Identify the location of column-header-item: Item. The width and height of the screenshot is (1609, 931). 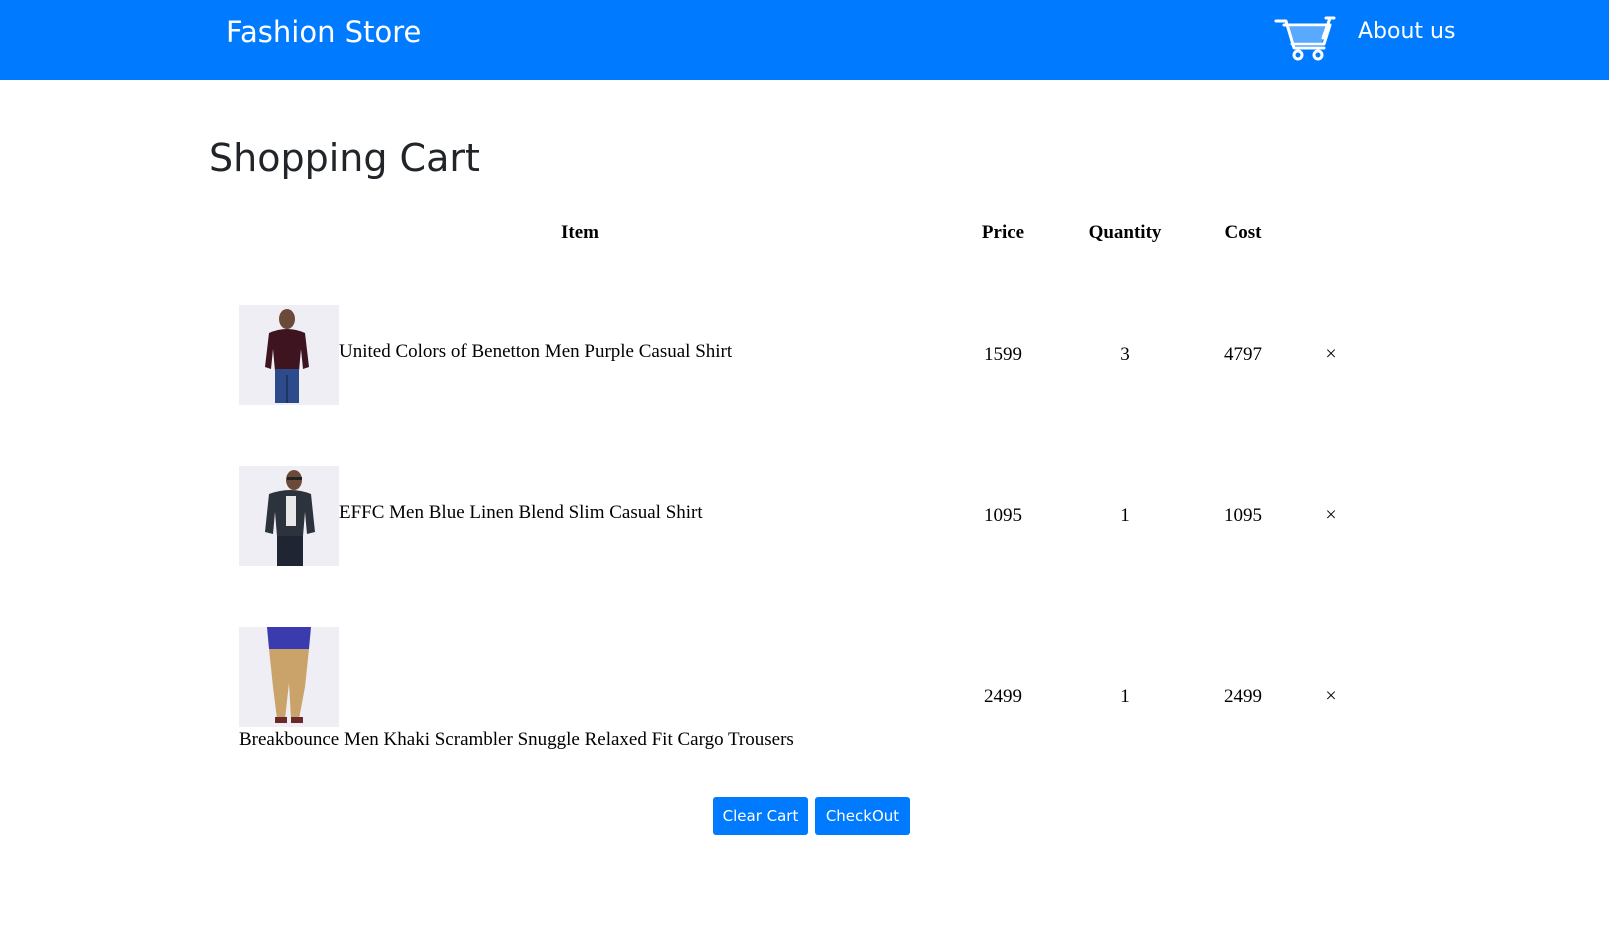
(580, 232).